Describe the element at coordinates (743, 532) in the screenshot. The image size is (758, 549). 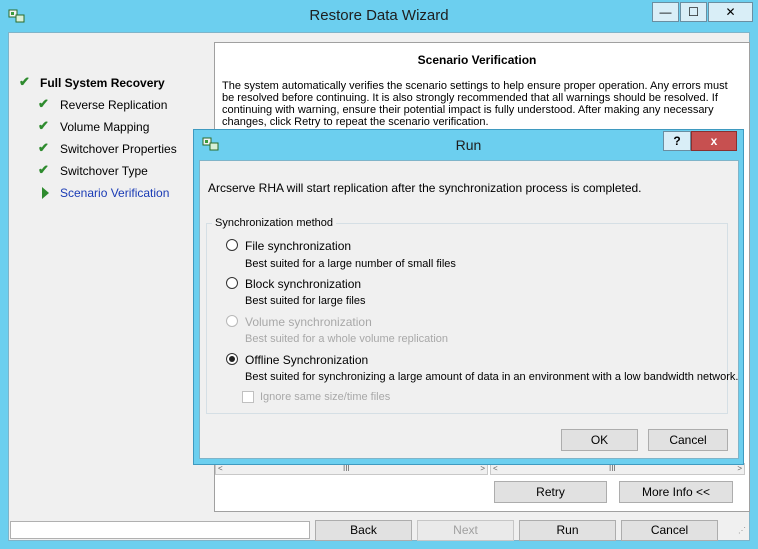
I see `resize-grip-icon: ⋰` at that location.